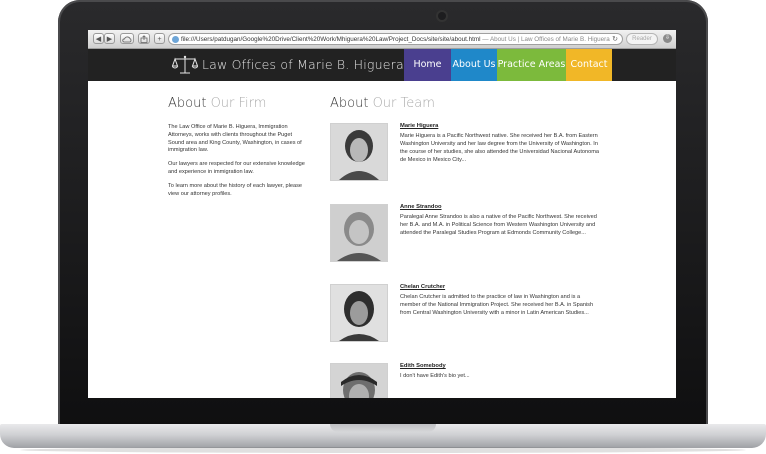 The width and height of the screenshot is (766, 454). What do you see at coordinates (175, 39) in the screenshot?
I see `file-globe-icon` at bounding box center [175, 39].